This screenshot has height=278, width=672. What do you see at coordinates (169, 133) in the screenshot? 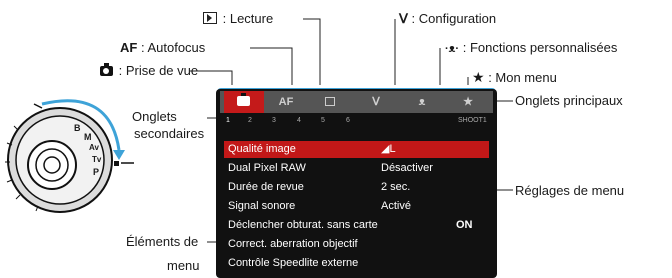
I see `label-onglets-secondaires-line2: secondaires` at bounding box center [169, 133].